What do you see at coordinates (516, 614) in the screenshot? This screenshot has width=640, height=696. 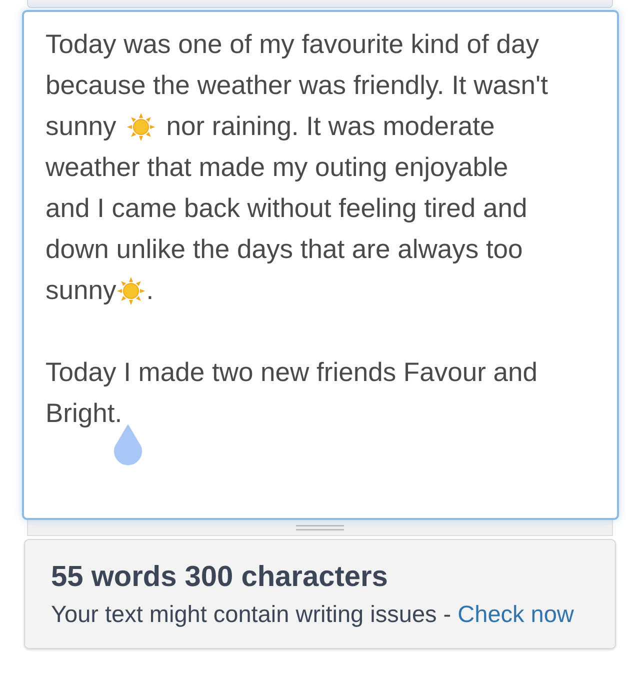 I see `check-now-link: Check now` at bounding box center [516, 614].